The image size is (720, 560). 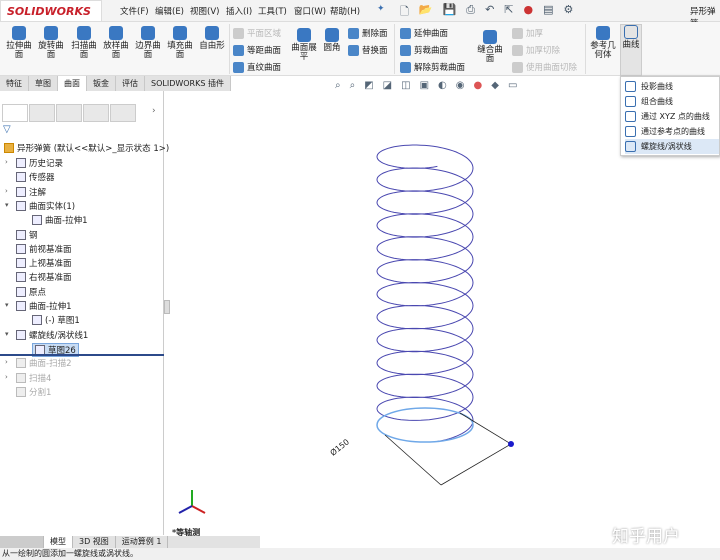 What do you see at coordinates (43, 363) in the screenshot?
I see `tree-item-surface-sweep2: 曲面-扫描2` at bounding box center [43, 363].